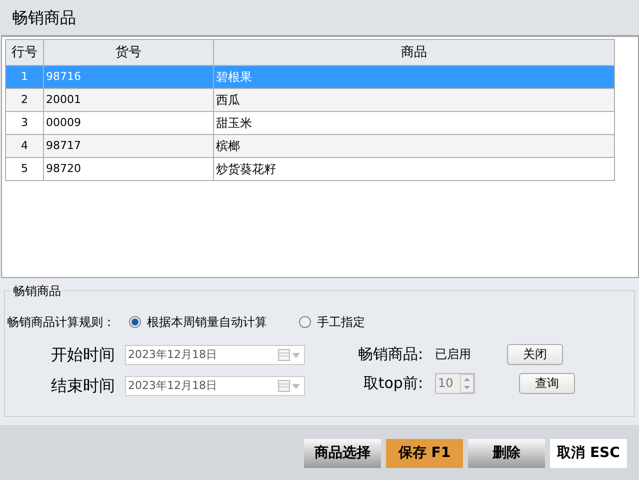 The height and width of the screenshot is (480, 639). I want to click on footer-button: 保存 F1, so click(424, 453).